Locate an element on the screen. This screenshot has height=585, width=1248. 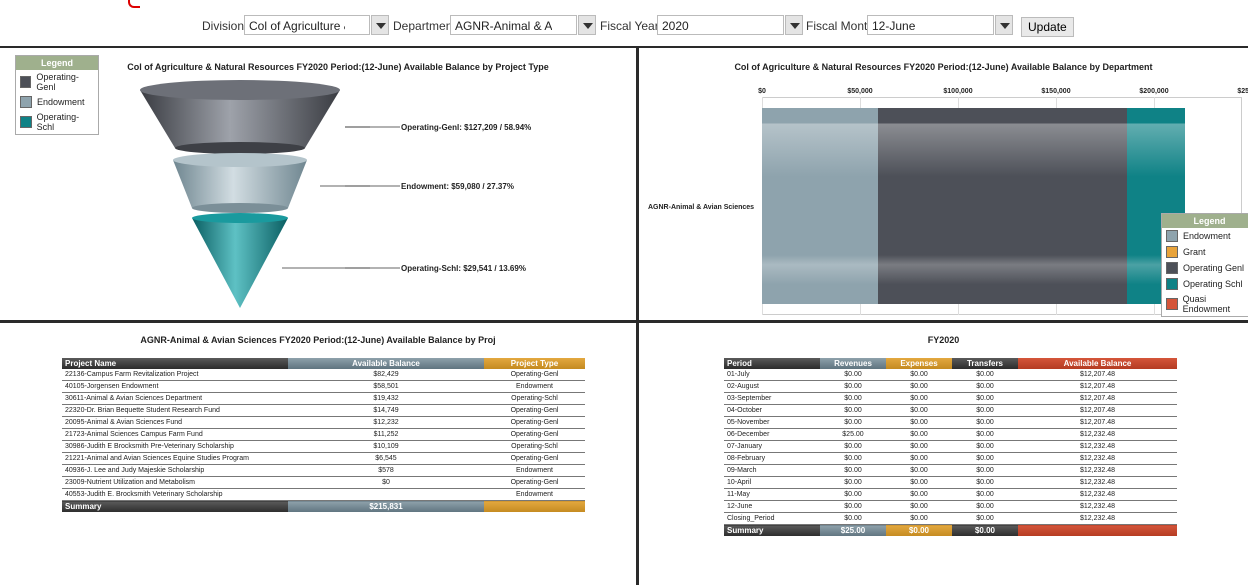
fiscal-year-select: 2020 is located at coordinates (720, 25).